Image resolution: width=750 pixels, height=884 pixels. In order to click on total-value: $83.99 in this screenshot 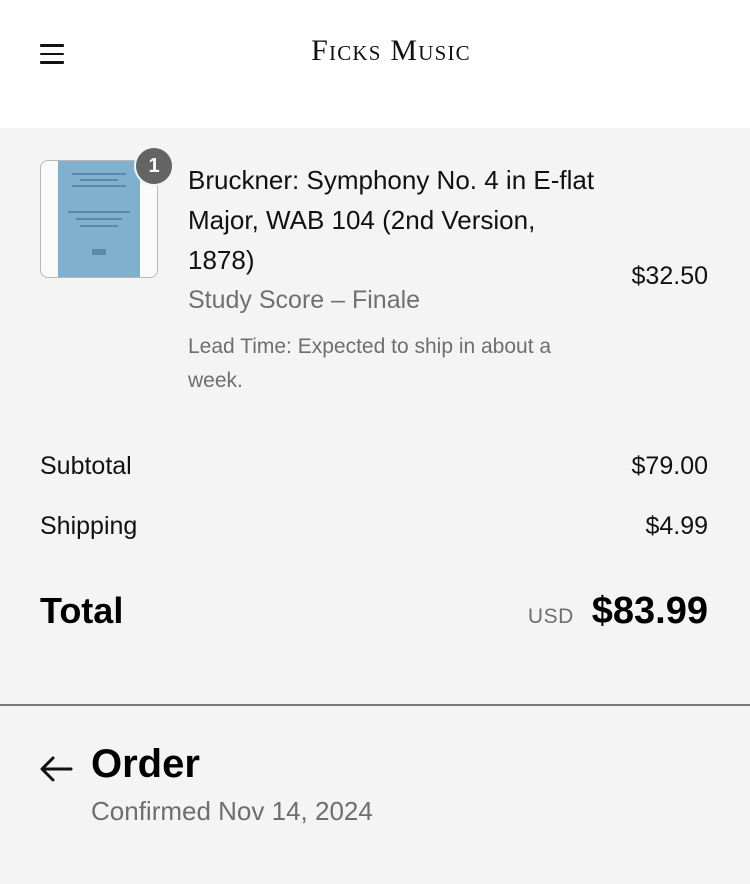, I will do `click(649, 611)`.